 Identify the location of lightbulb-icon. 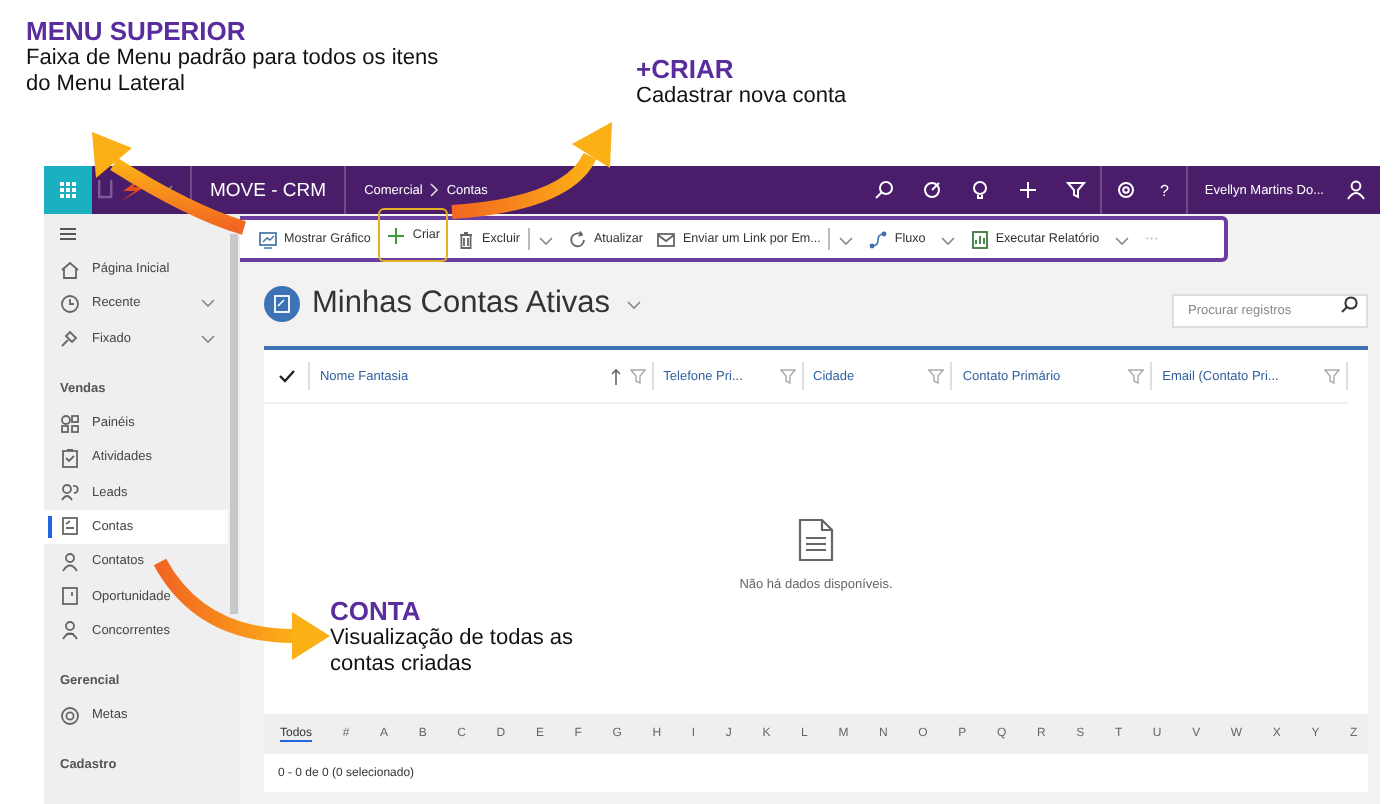
(979, 190).